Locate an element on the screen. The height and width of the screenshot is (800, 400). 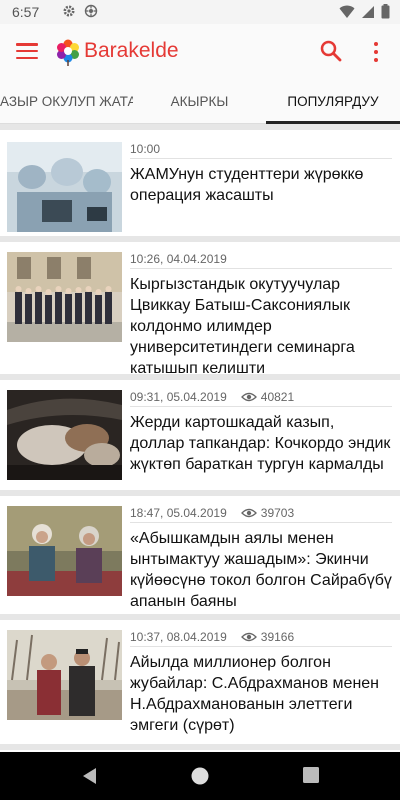
article-time: 10:00 is located at coordinates (145, 149).